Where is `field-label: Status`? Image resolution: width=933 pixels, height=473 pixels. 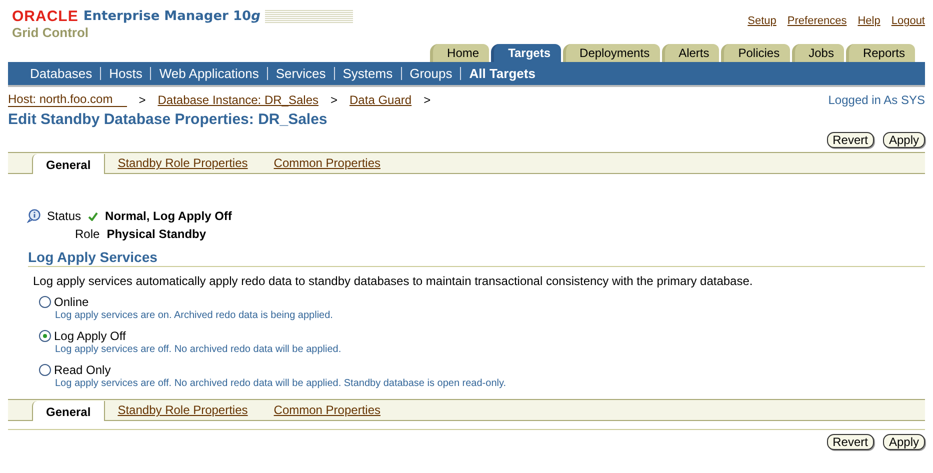 field-label: Status is located at coordinates (64, 216).